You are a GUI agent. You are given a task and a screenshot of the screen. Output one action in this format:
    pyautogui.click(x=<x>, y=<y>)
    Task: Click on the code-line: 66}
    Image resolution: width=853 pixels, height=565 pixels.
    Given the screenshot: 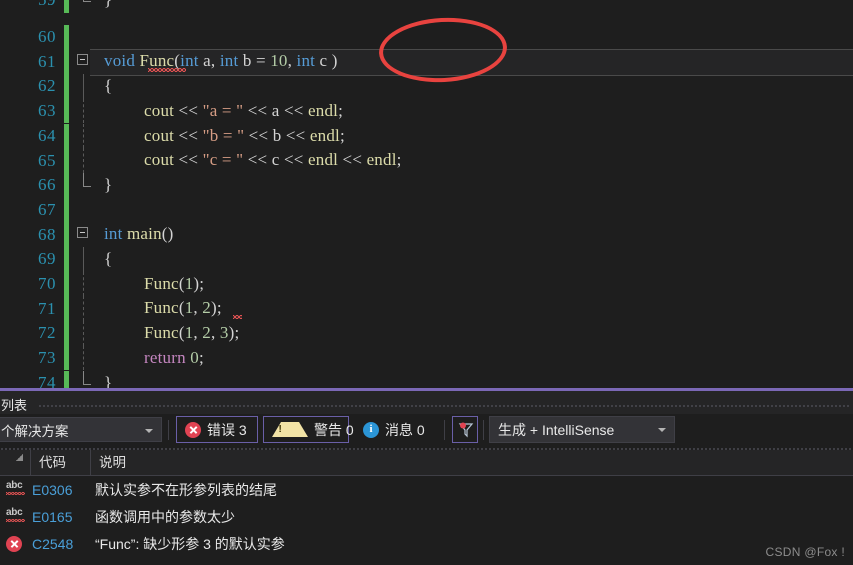 What is the action you would take?
    pyautogui.click(x=426, y=185)
    